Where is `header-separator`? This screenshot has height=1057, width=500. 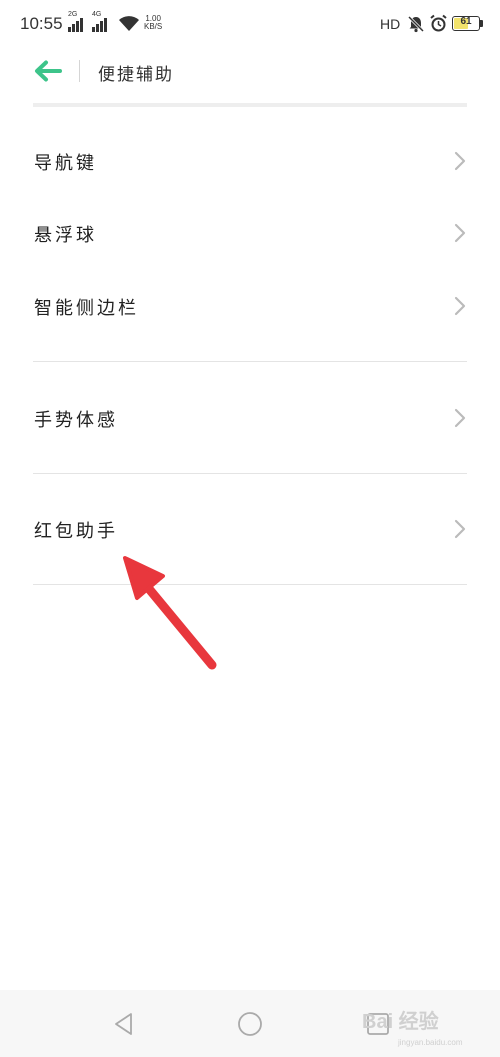
header-separator is located at coordinates (79, 71).